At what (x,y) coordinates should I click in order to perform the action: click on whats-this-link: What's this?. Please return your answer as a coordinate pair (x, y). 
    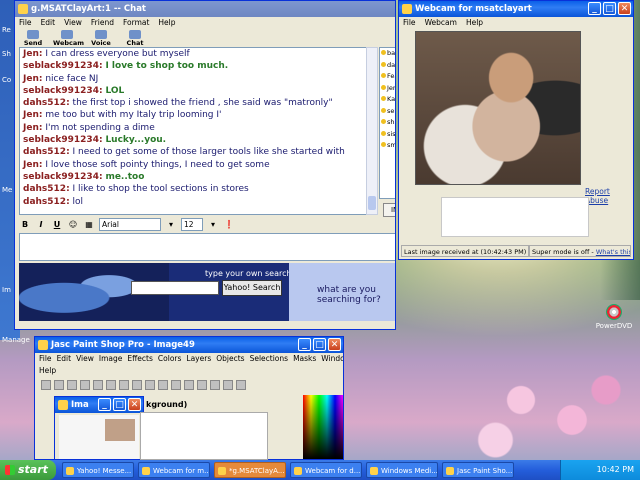
    Looking at the image, I should click on (613, 252).